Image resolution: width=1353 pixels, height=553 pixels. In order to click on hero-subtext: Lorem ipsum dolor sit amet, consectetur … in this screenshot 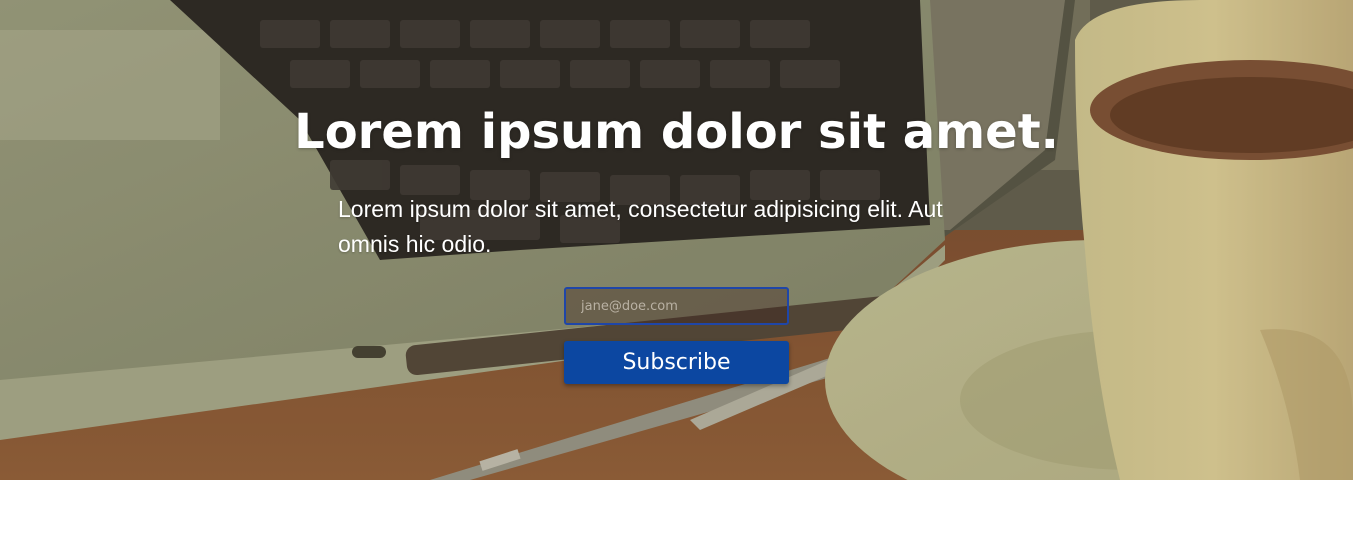, I will do `click(640, 226)`.